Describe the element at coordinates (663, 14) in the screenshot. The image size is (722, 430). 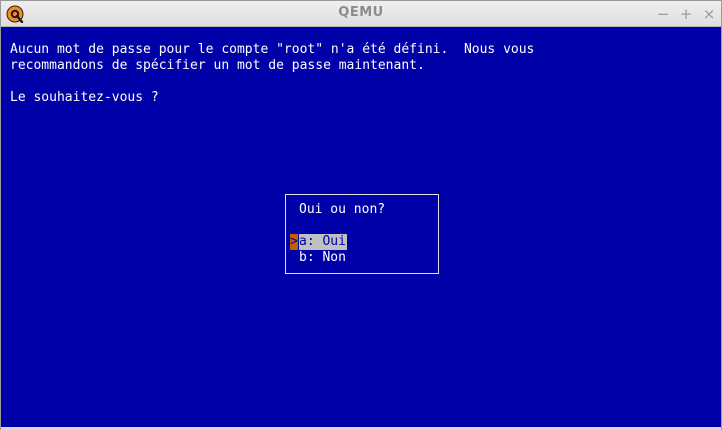
I see `minimize-button: −` at that location.